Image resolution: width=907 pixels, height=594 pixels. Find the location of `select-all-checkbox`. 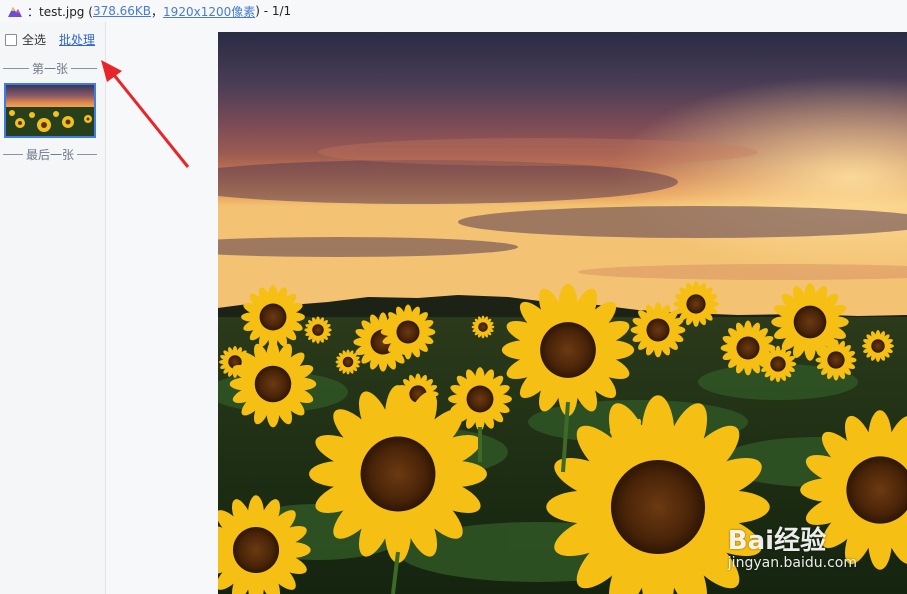

select-all-checkbox is located at coordinates (11, 39).